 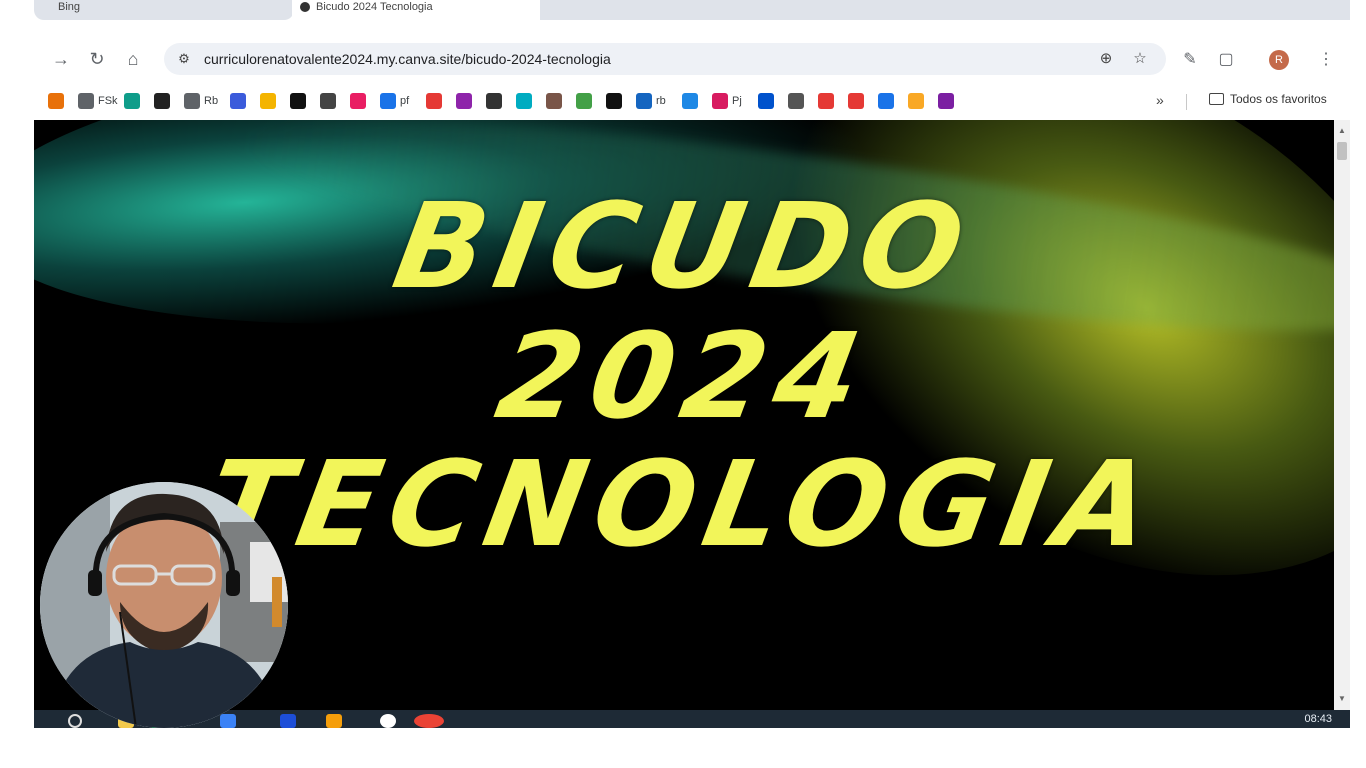 What do you see at coordinates (211, 101) in the screenshot?
I see `bookmark-label: Rb` at bounding box center [211, 101].